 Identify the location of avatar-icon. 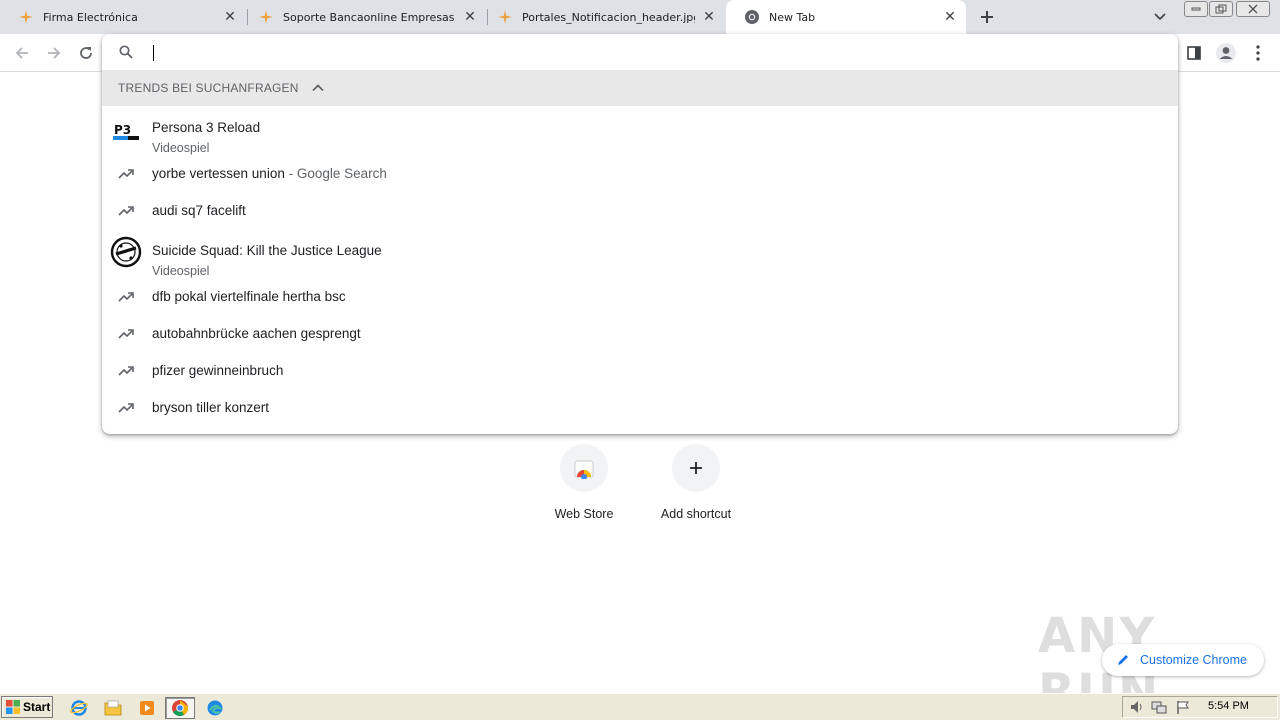
(1226, 53).